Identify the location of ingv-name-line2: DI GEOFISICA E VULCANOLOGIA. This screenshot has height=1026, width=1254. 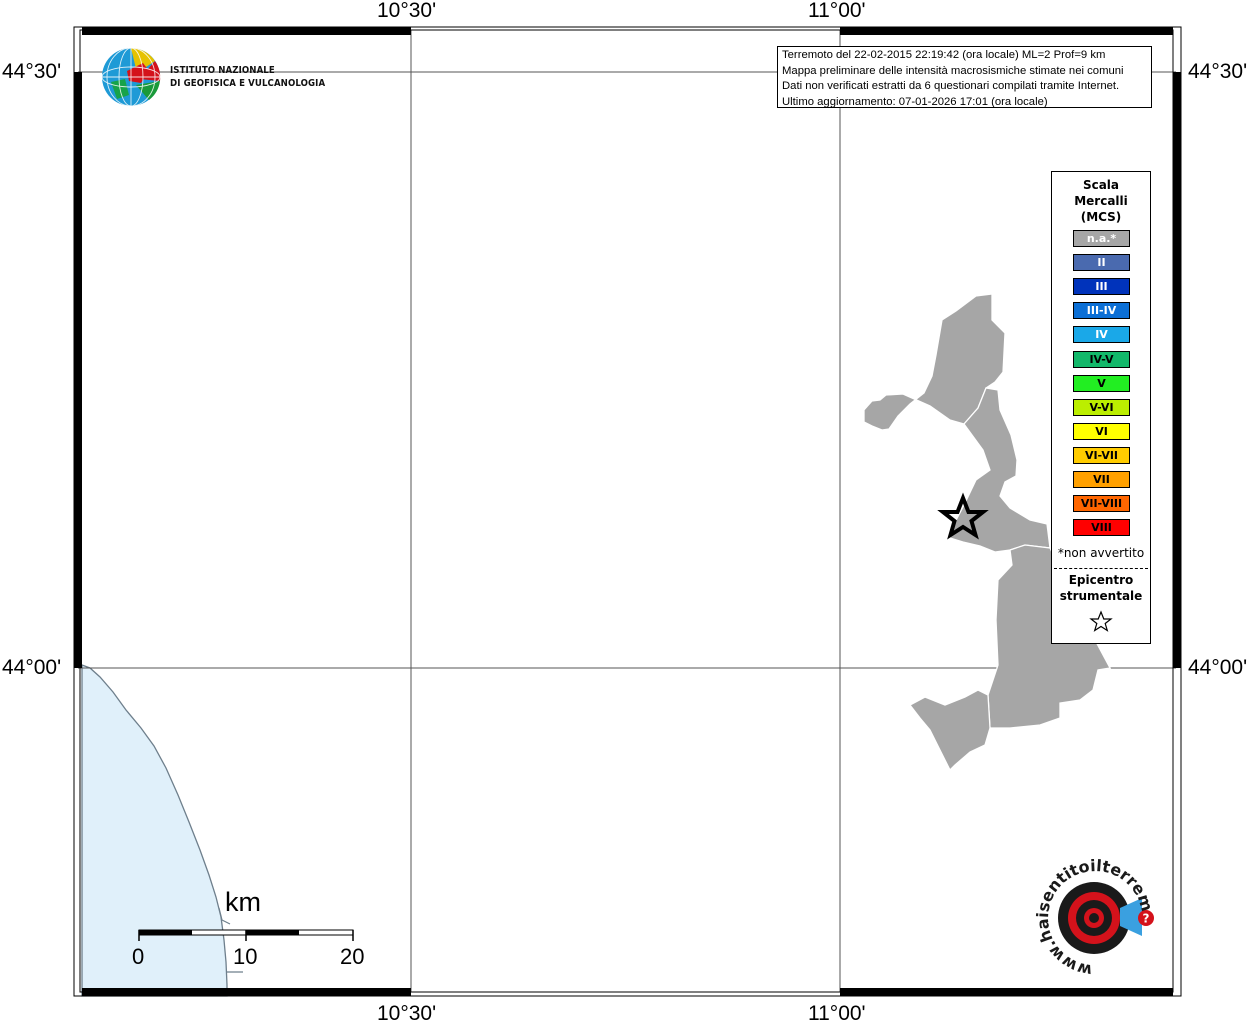
(248, 83).